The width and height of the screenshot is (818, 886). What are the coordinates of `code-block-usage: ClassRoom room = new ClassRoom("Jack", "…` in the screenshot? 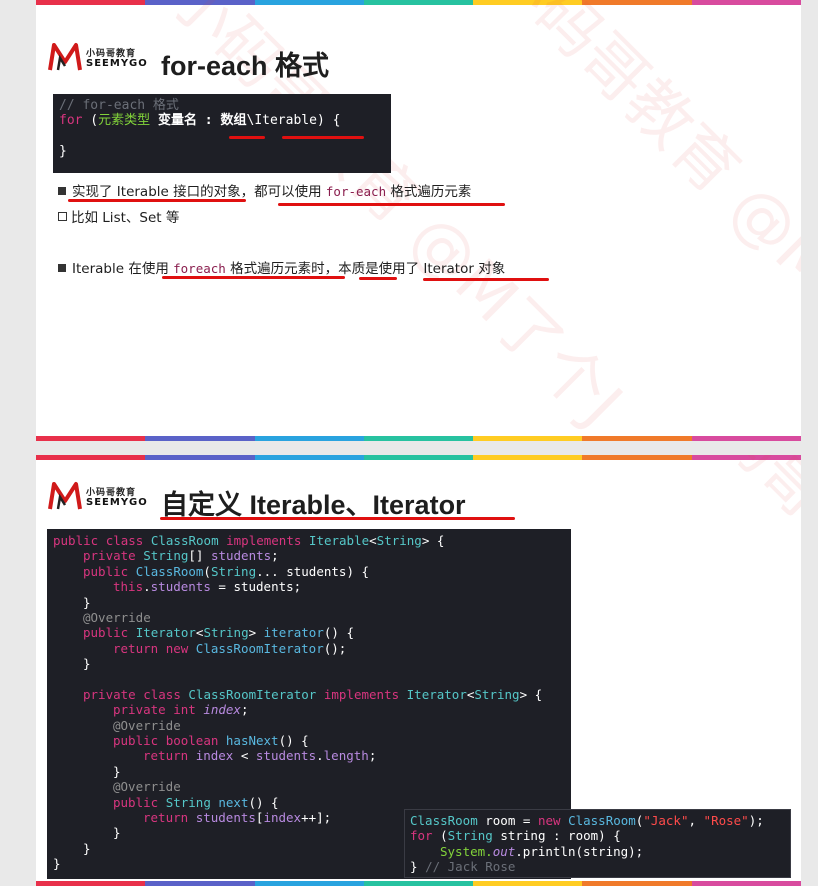 It's located at (597, 843).